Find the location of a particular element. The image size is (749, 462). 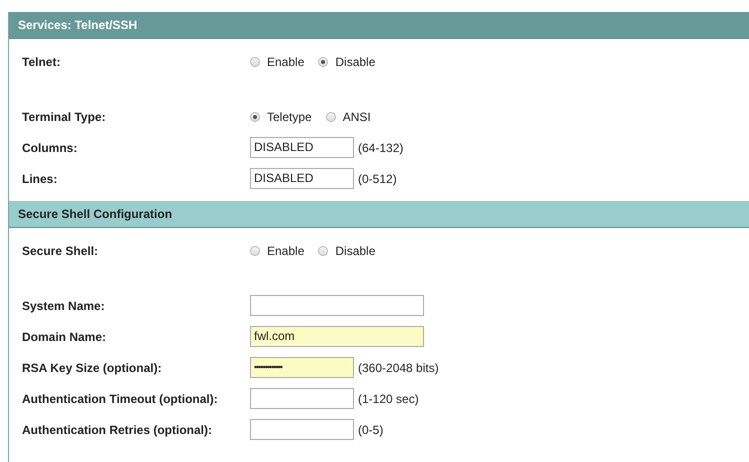

field-label: Domain Name: is located at coordinates (65, 337).